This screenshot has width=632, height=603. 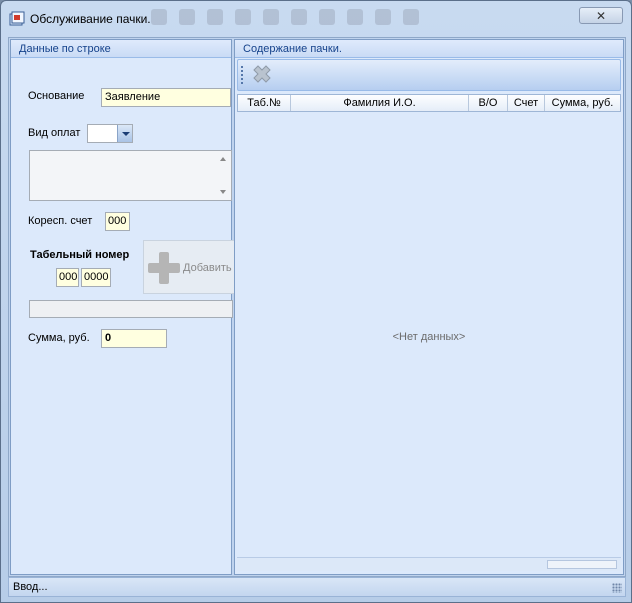 I want to click on ghost-toolbar-icons, so click(x=285, y=18).